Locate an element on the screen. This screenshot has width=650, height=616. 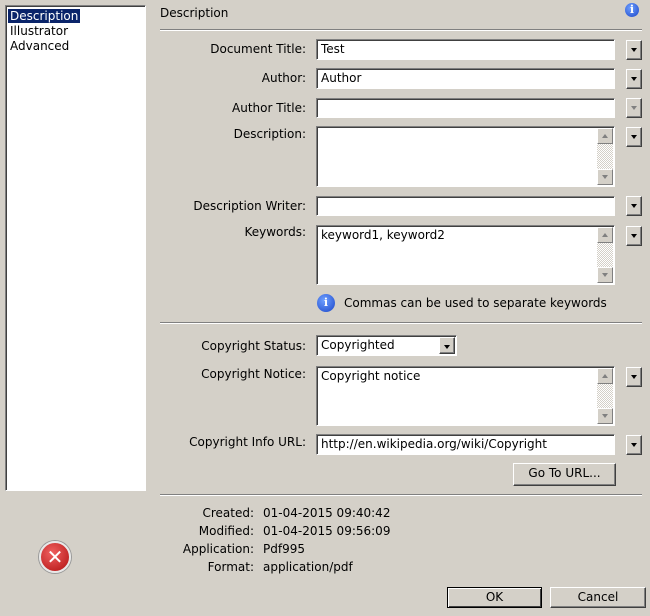
document-title-dropdown is located at coordinates (634, 50).